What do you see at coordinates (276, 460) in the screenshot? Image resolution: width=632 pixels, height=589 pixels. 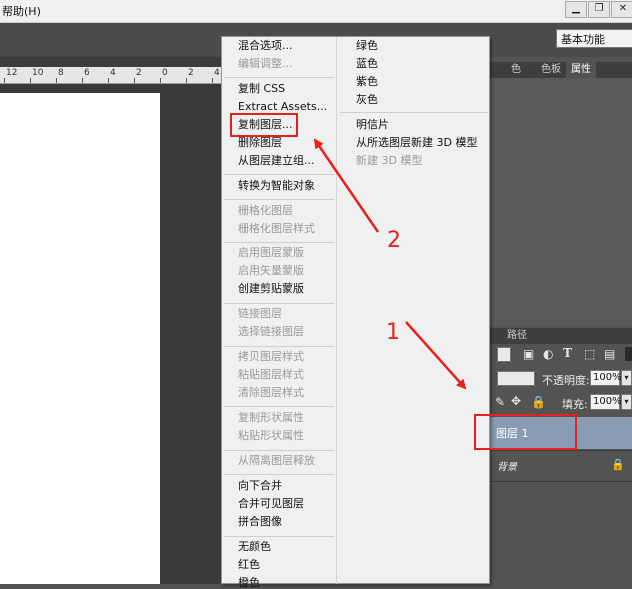 I see `menu-item: 从隔离图层释放` at bounding box center [276, 460].